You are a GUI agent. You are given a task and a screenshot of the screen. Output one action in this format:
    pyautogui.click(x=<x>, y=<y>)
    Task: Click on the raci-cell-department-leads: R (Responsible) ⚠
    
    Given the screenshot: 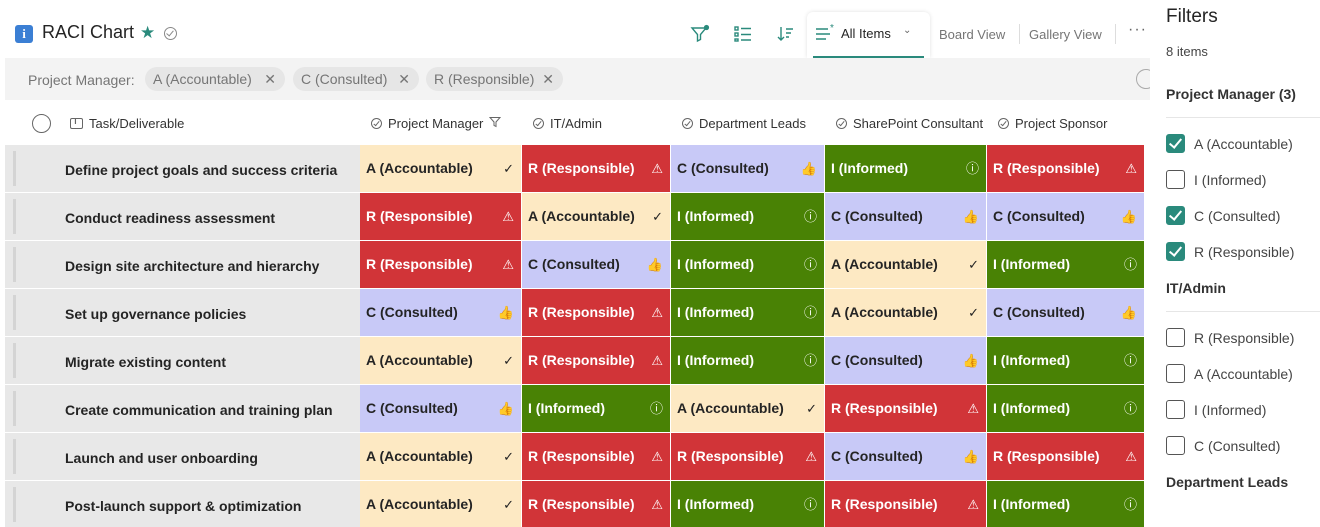 What is the action you would take?
    pyautogui.click(x=747, y=456)
    